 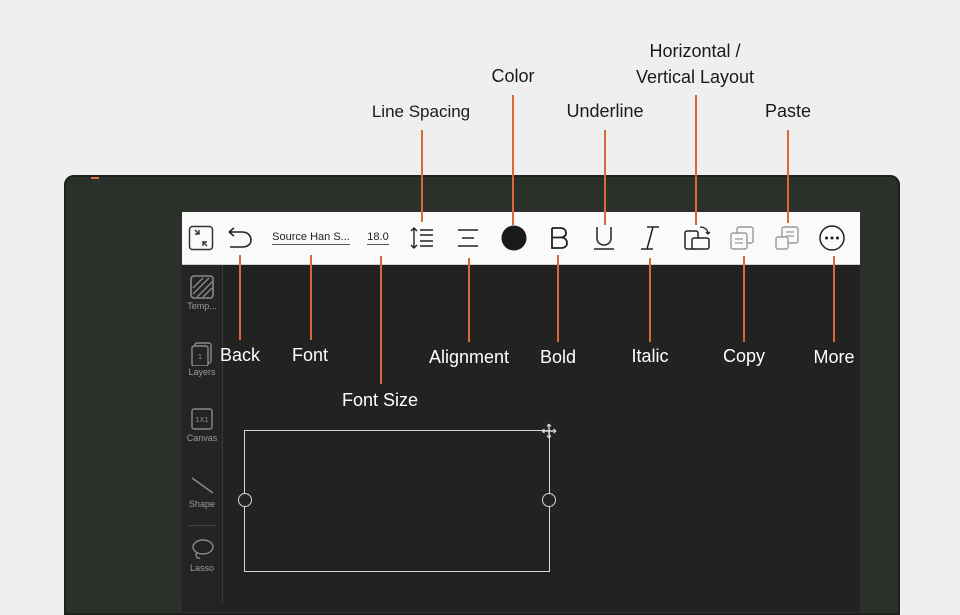 What do you see at coordinates (834, 299) in the screenshot?
I see `callout-line-more` at bounding box center [834, 299].